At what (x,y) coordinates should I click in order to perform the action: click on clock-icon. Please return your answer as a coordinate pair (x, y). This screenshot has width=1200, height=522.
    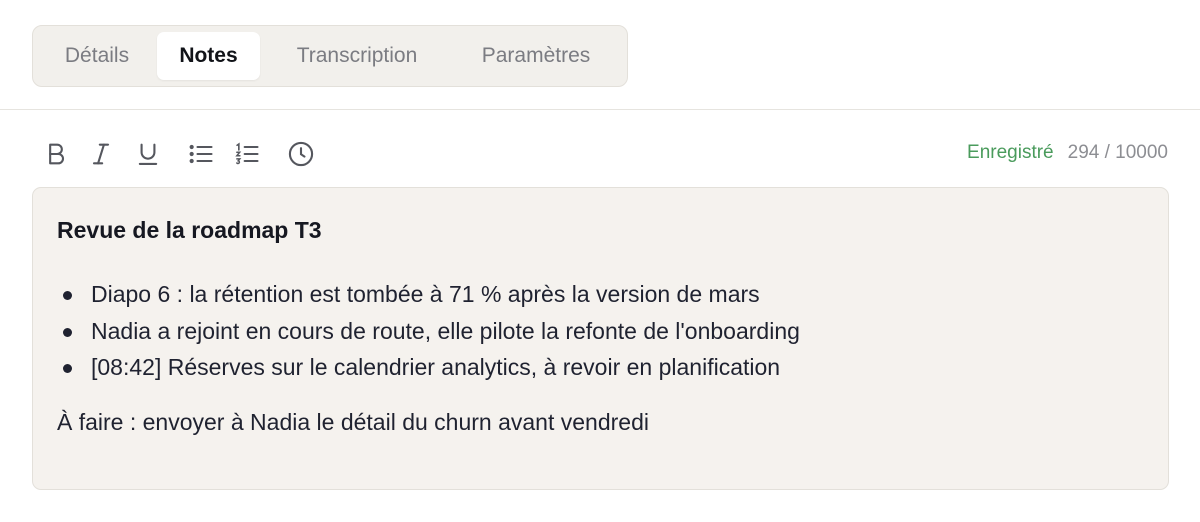
    Looking at the image, I should click on (301, 154).